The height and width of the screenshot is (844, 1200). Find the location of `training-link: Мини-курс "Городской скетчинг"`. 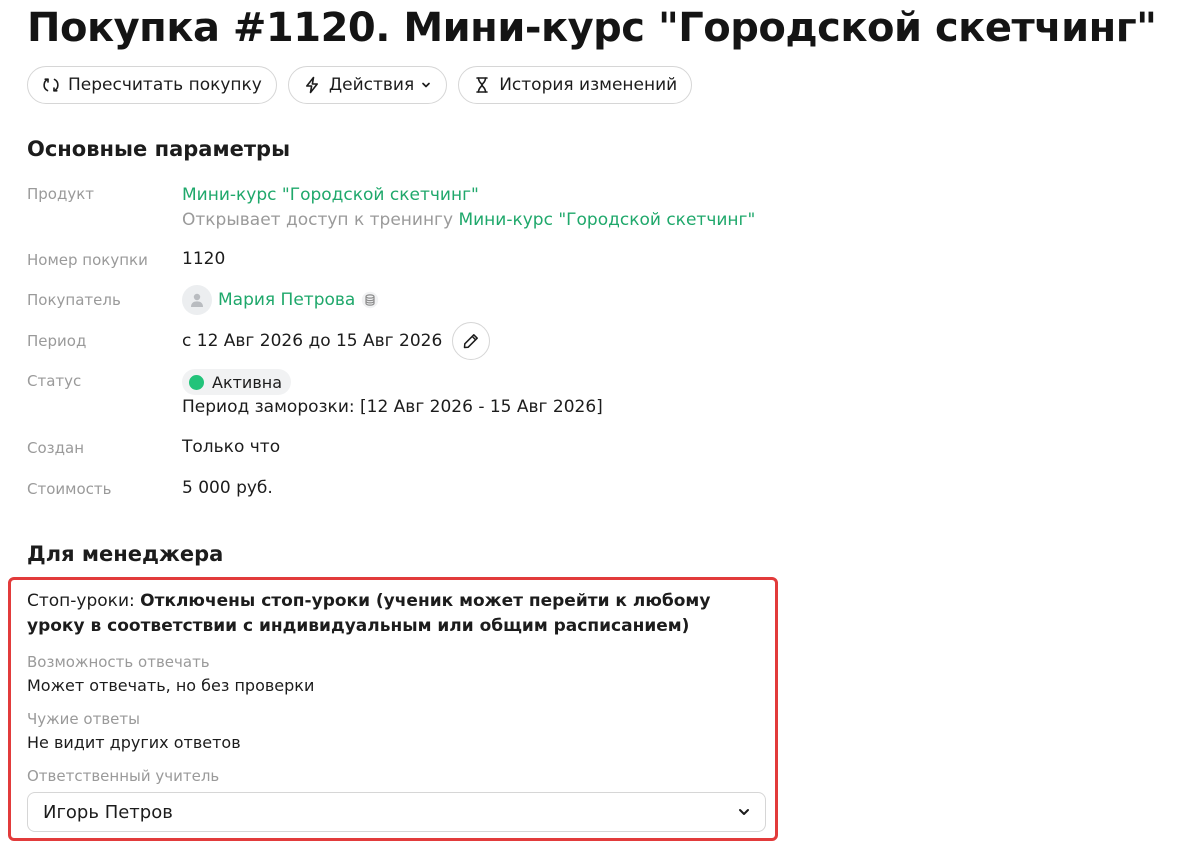

training-link: Мини-курс "Городской скетчинг" is located at coordinates (606, 220).